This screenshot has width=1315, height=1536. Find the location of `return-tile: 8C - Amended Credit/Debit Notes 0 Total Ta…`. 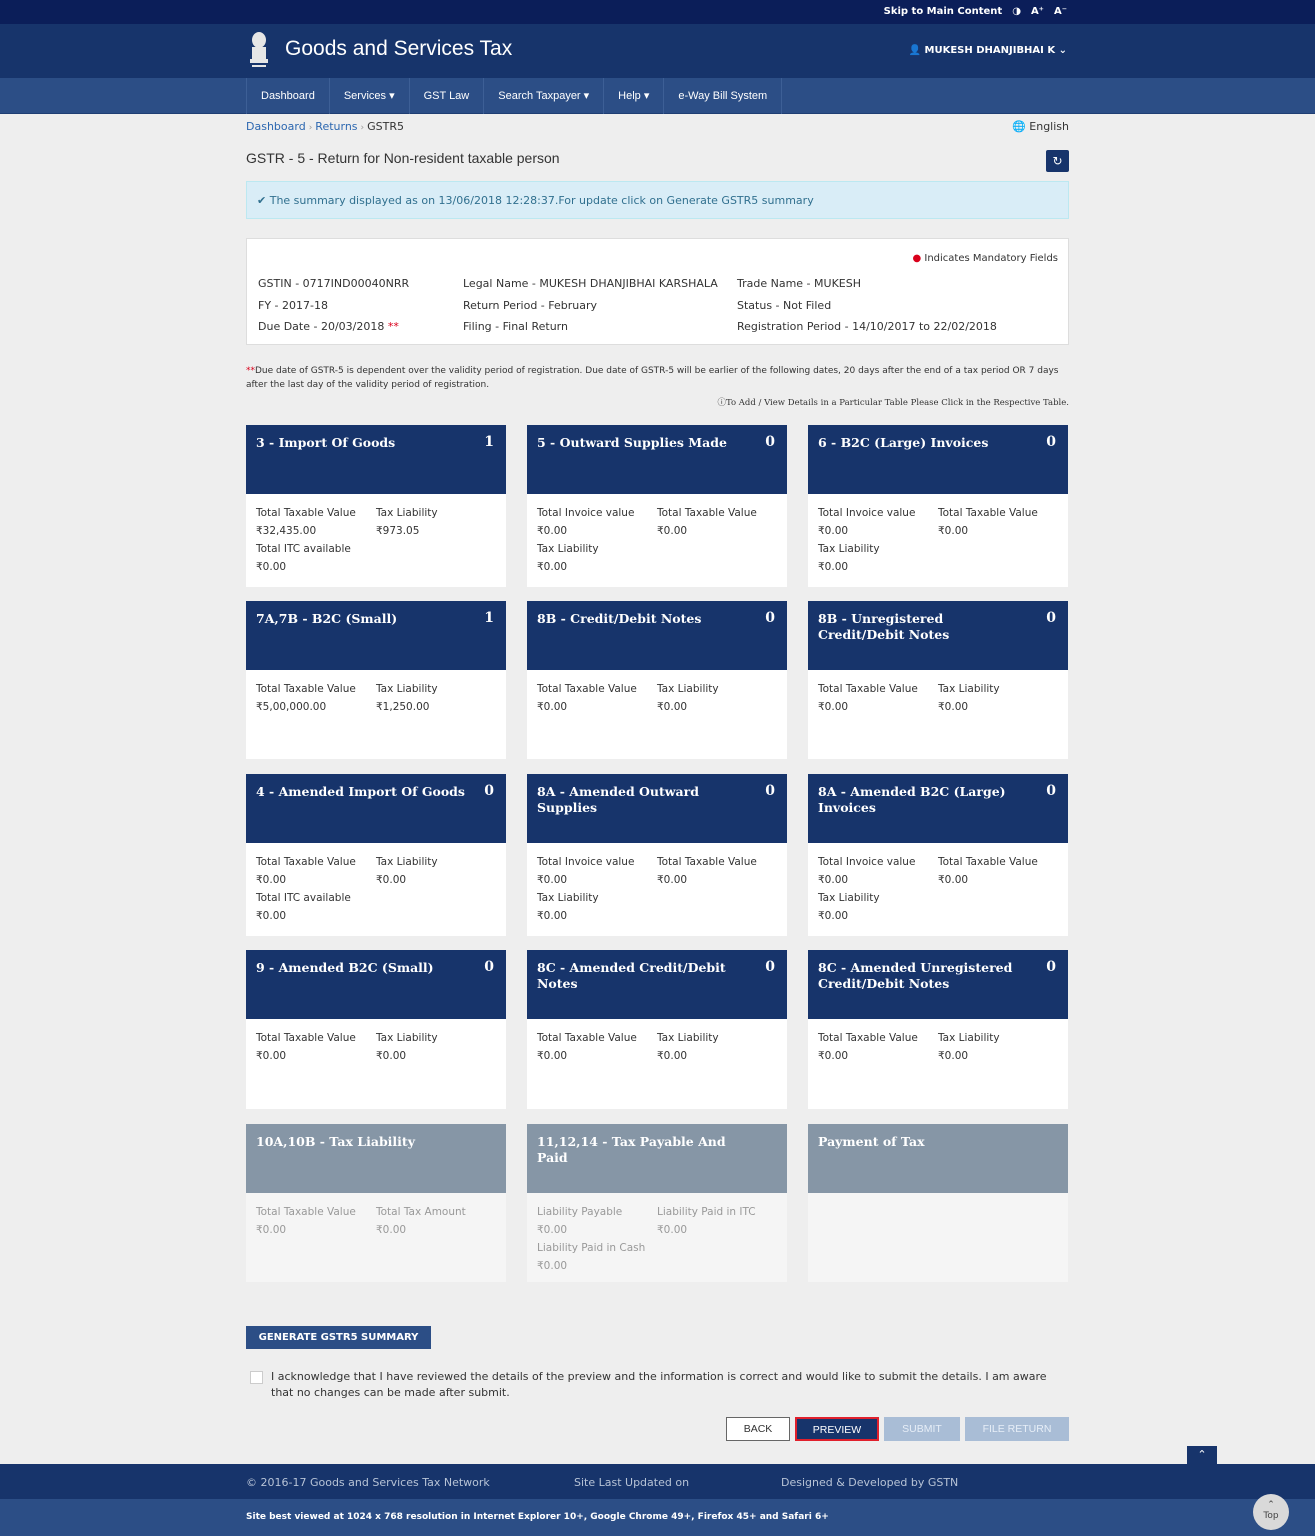

return-tile: 8C - Amended Credit/Debit Notes 0 Total Ta… is located at coordinates (657, 1029).